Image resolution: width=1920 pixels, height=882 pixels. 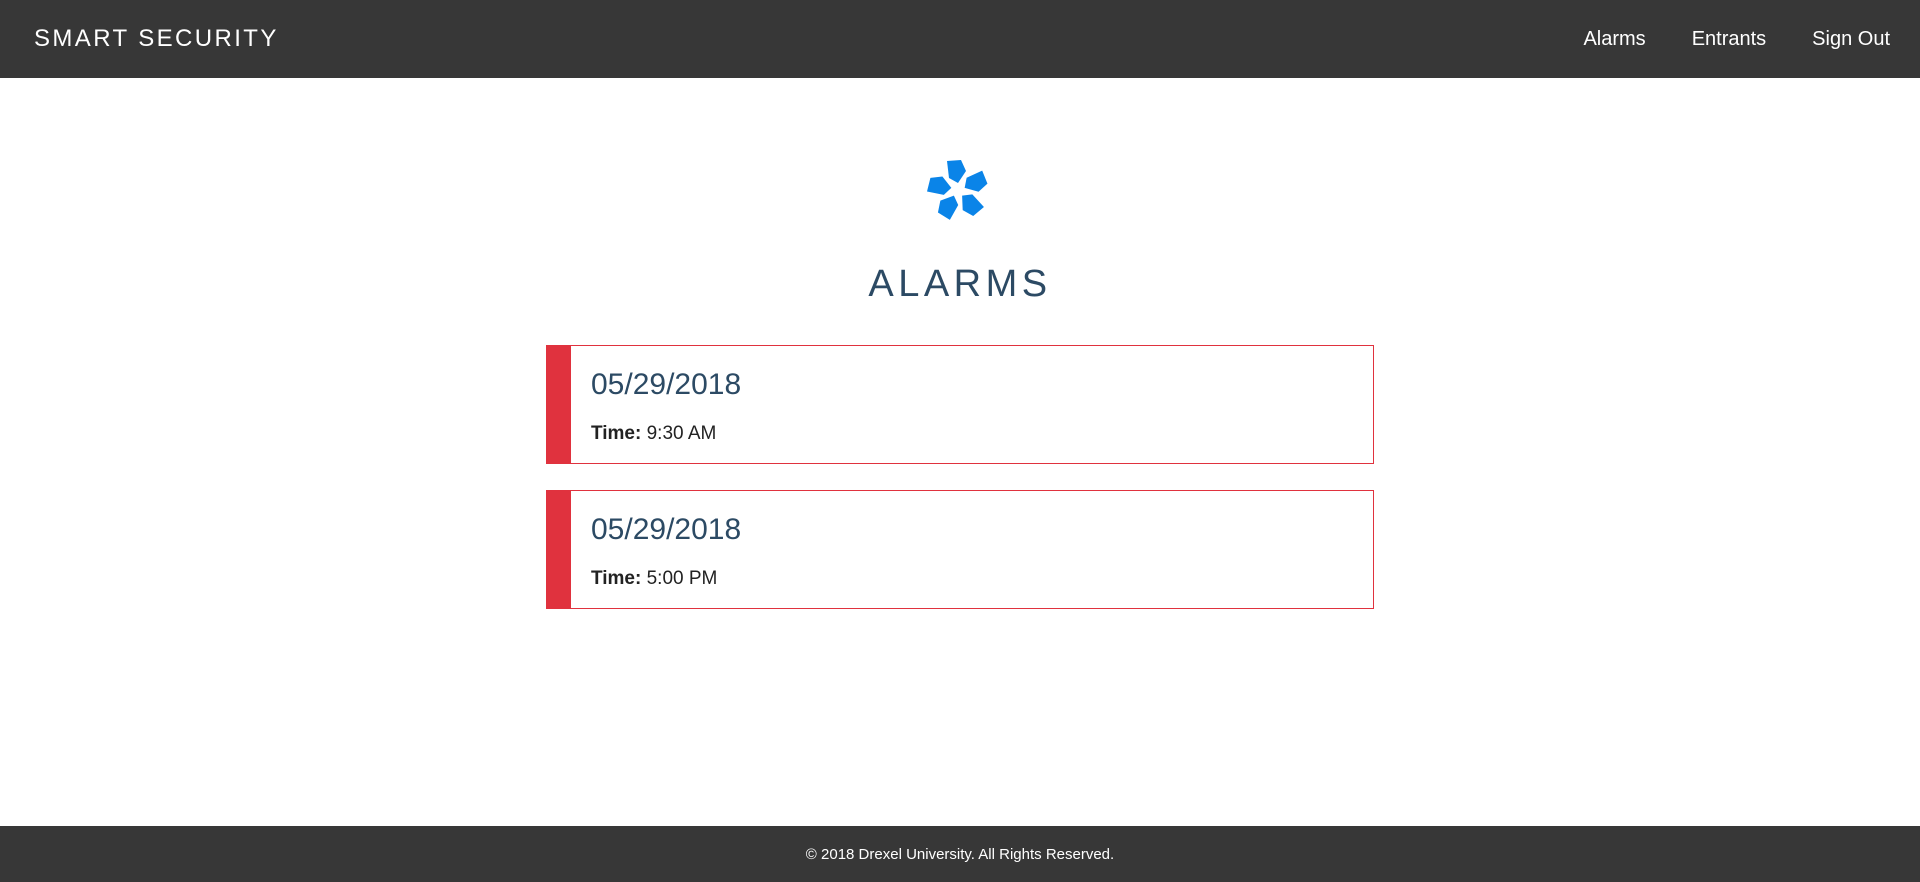 I want to click on nav-links: Alarms Entrants Sign Out, so click(x=1713, y=39).